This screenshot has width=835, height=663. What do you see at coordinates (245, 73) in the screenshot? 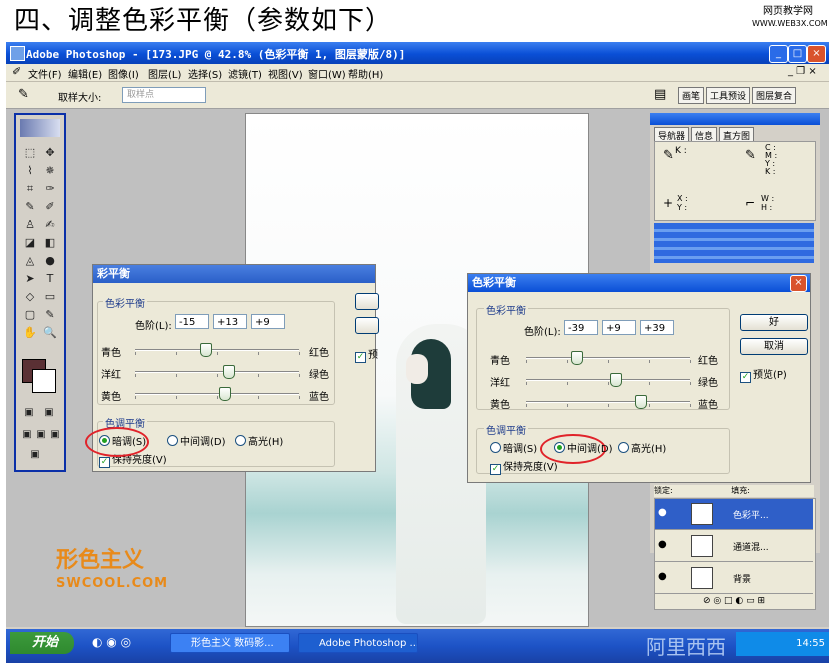
I see `menu-item-5: 滤镜(T)` at bounding box center [245, 73].